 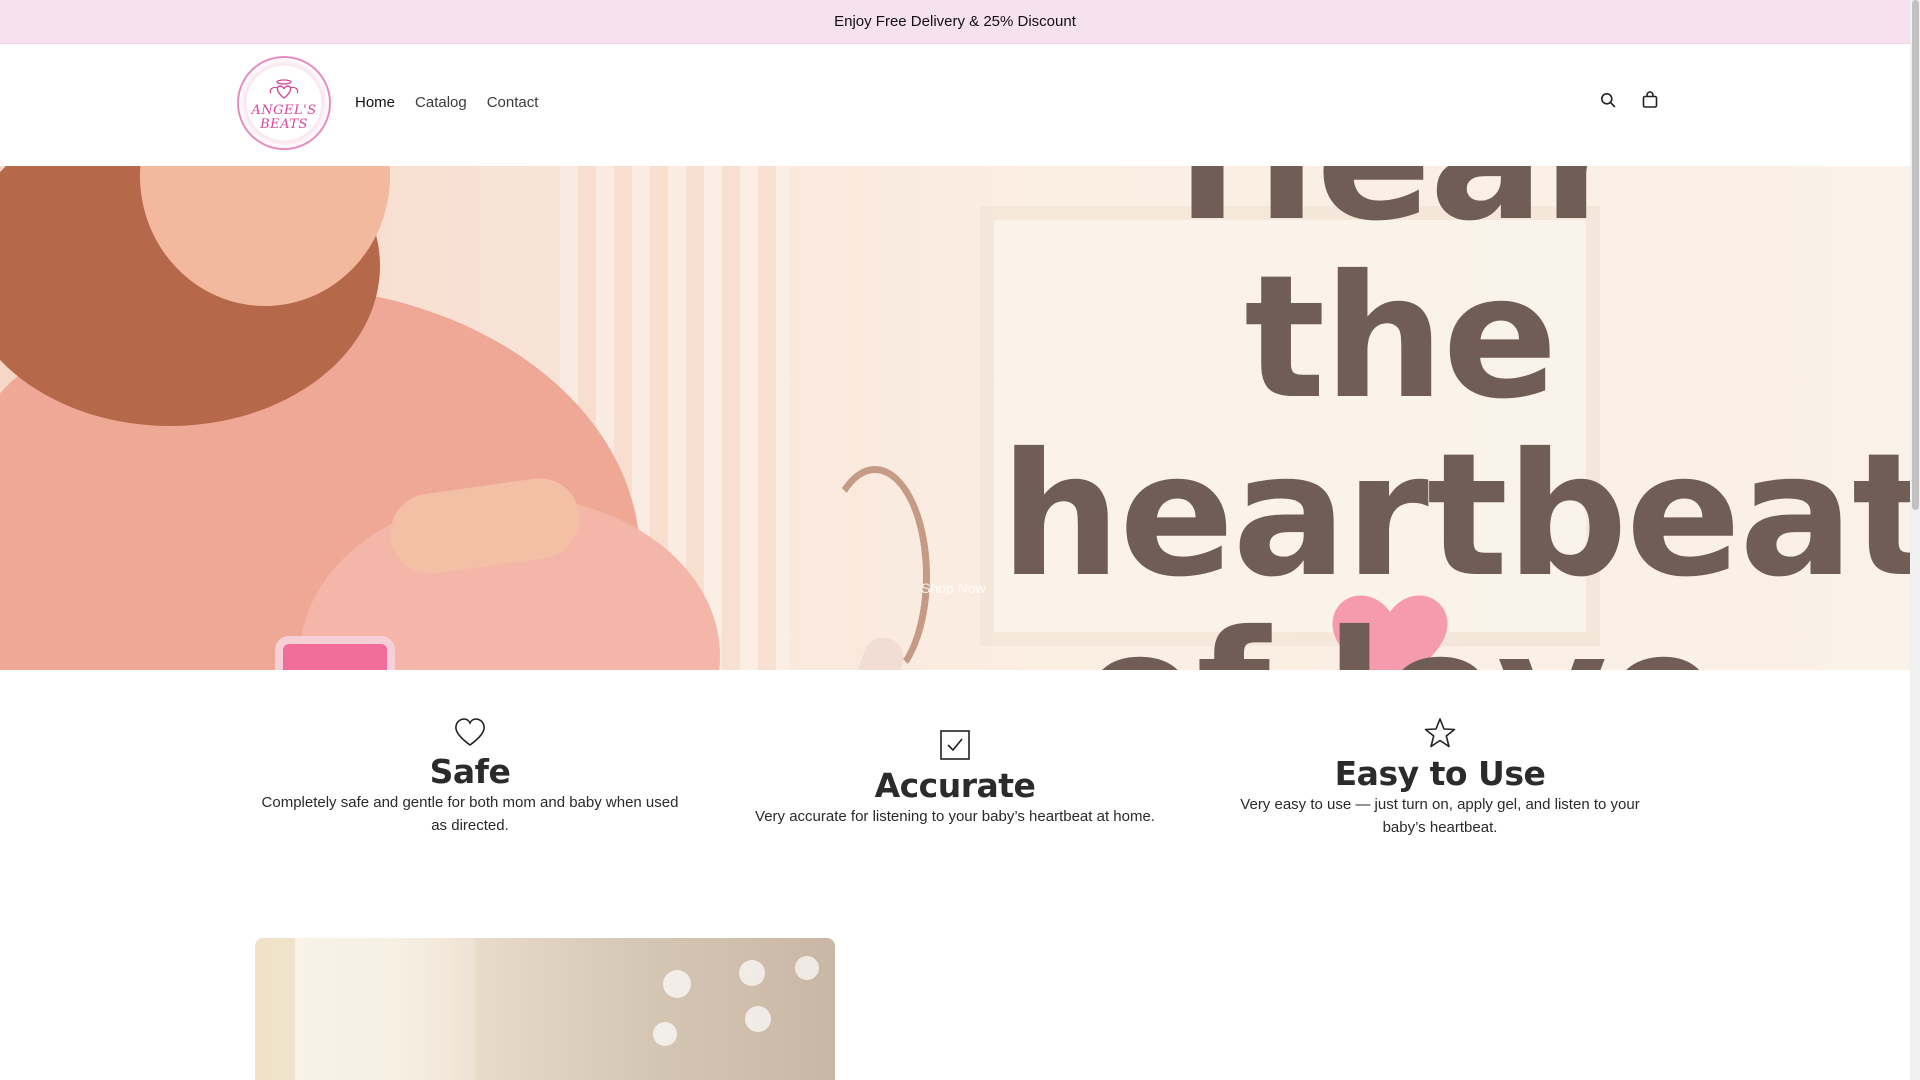 I want to click on hero-headline-line: Hear the, so click(x=1401, y=301).